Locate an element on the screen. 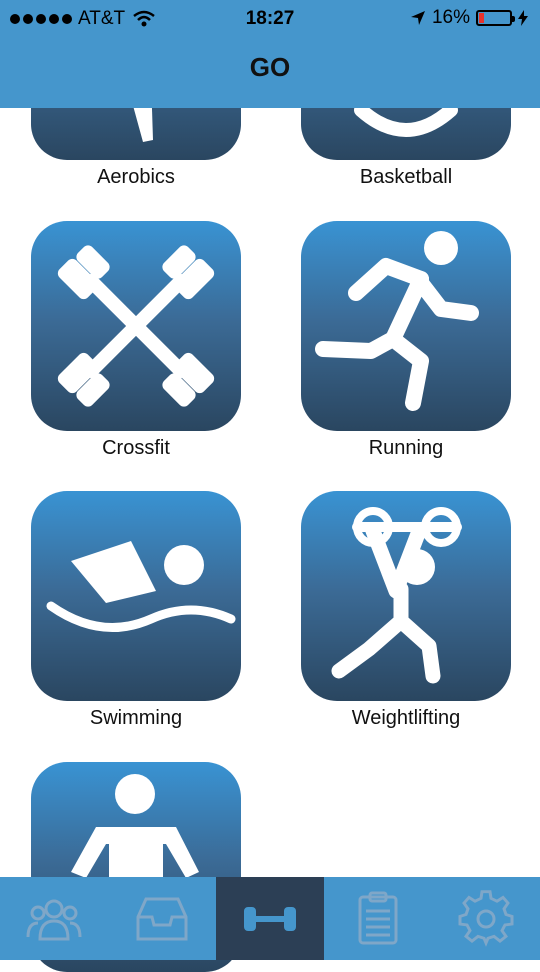 This screenshot has height=972, width=540. inbox-icon is located at coordinates (162, 918).